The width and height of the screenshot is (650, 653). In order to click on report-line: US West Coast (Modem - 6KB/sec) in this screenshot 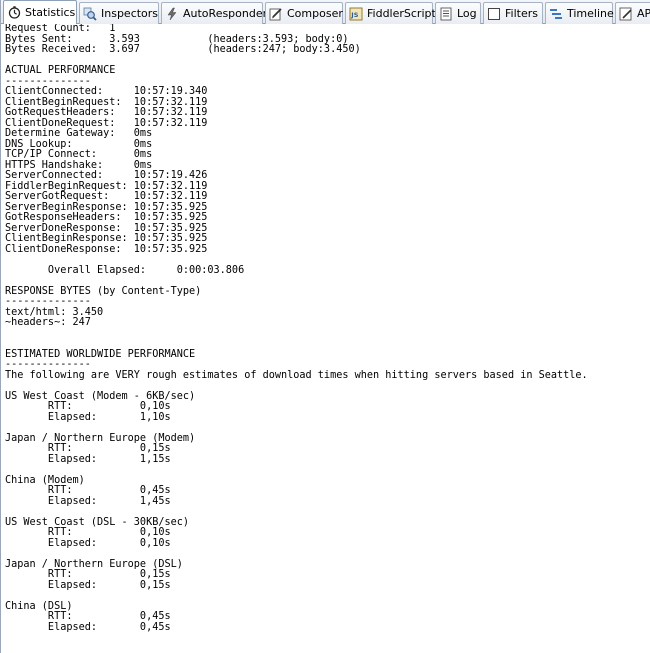, I will do `click(100, 396)`.